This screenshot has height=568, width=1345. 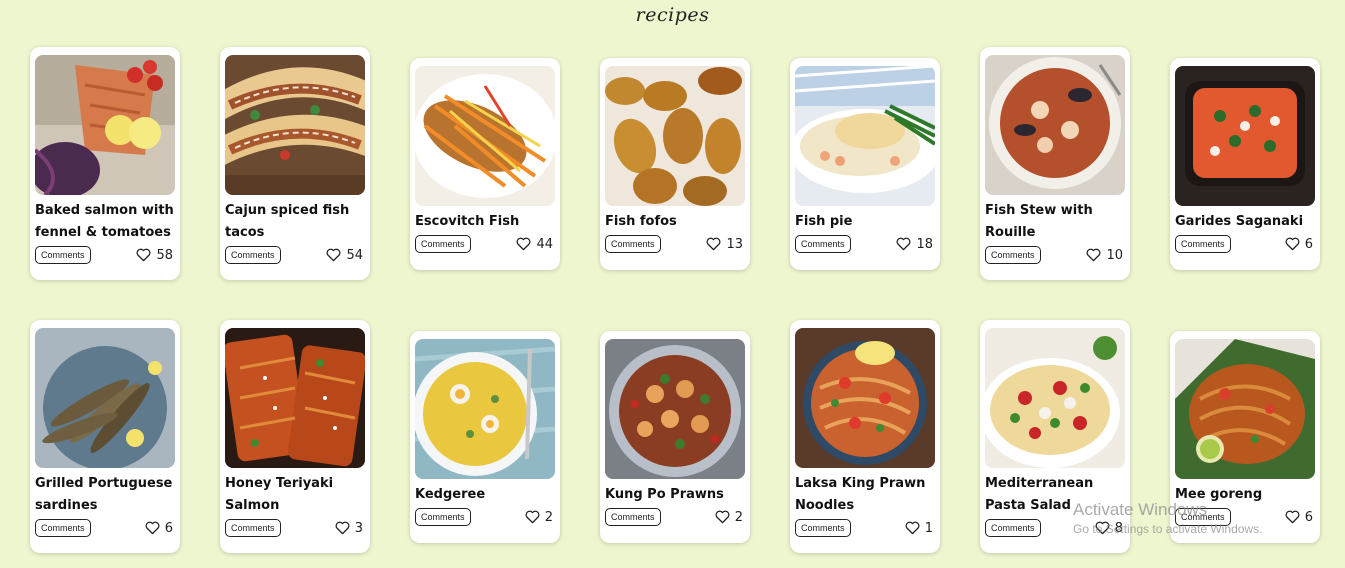 I want to click on fish-pie-image, so click(x=865, y=136).